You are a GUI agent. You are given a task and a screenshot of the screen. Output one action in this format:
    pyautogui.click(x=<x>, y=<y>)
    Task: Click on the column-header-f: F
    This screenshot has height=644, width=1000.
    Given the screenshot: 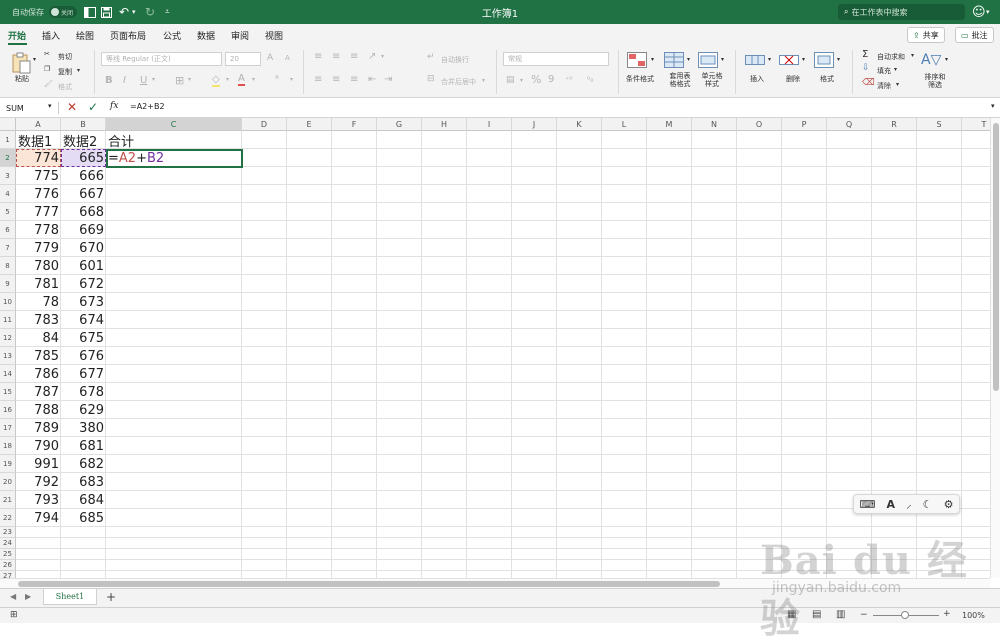 What is the action you would take?
    pyautogui.click(x=354, y=124)
    